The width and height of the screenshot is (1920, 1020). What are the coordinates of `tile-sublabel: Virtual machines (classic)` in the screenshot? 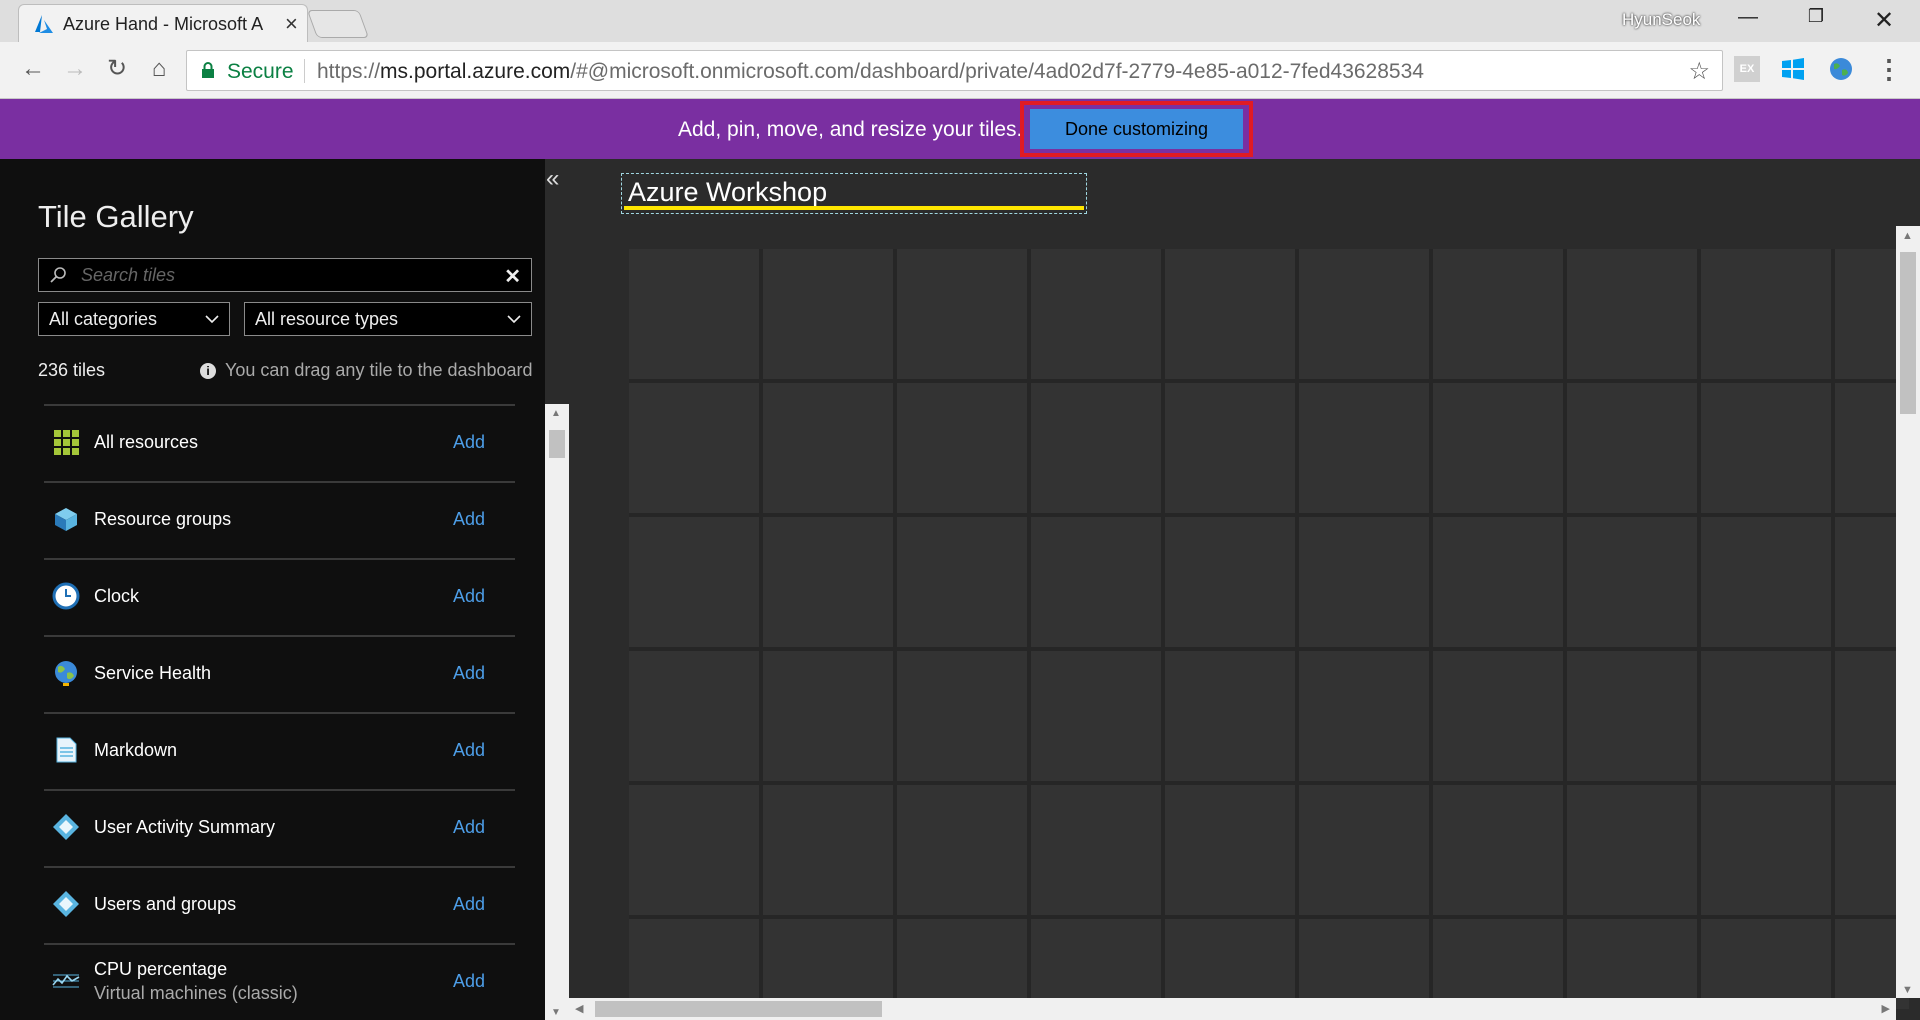 It's located at (196, 993).